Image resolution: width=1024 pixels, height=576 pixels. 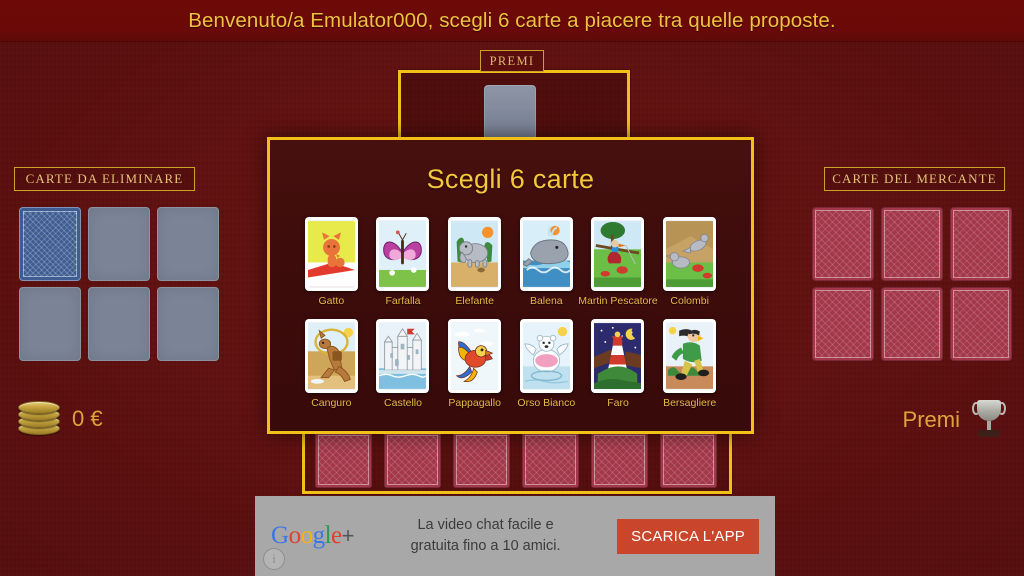 What do you see at coordinates (688, 536) in the screenshot?
I see `download-app-button: SCARICA L'APP` at bounding box center [688, 536].